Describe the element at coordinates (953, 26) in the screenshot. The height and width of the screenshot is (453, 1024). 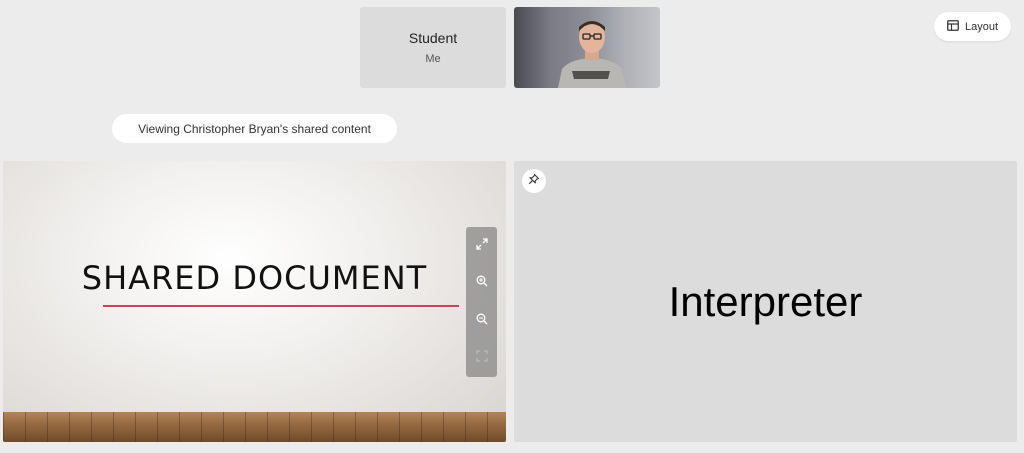
I see `layout-icon` at that location.